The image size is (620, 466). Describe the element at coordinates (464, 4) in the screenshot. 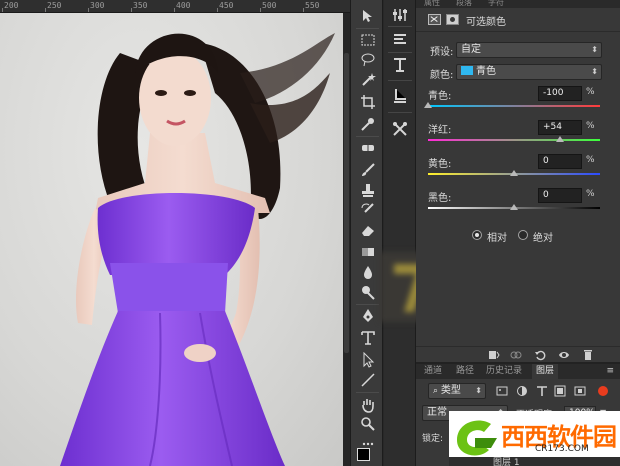

I see `tab-paragraph: 段落` at that location.